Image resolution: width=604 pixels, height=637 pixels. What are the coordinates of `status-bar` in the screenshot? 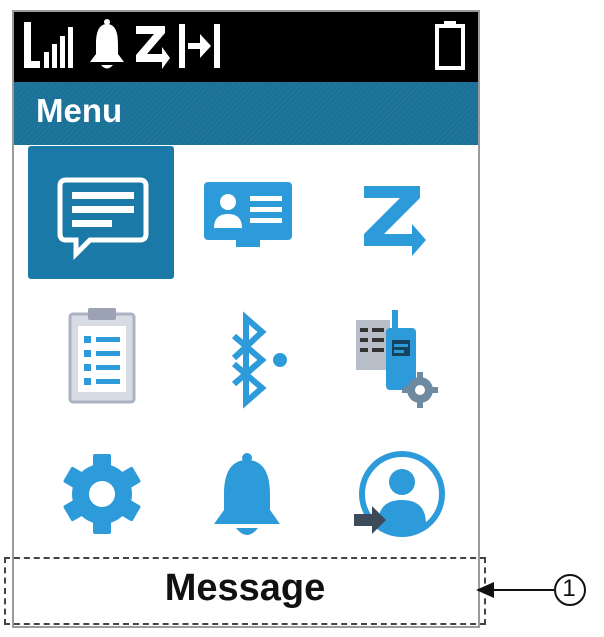 It's located at (246, 47).